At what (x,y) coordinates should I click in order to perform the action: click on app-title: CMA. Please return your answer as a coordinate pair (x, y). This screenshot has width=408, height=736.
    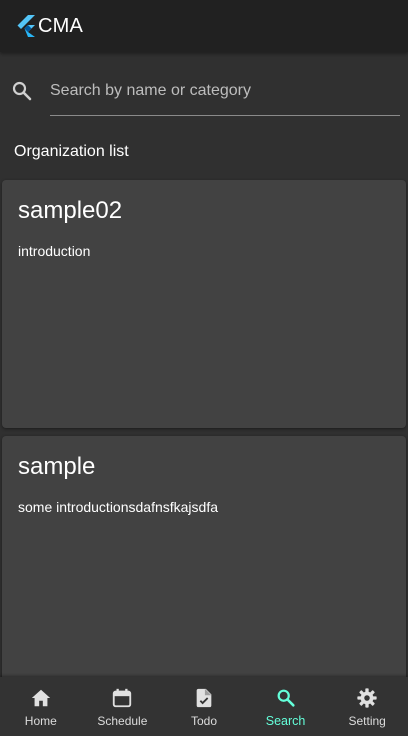
    Looking at the image, I should click on (61, 25).